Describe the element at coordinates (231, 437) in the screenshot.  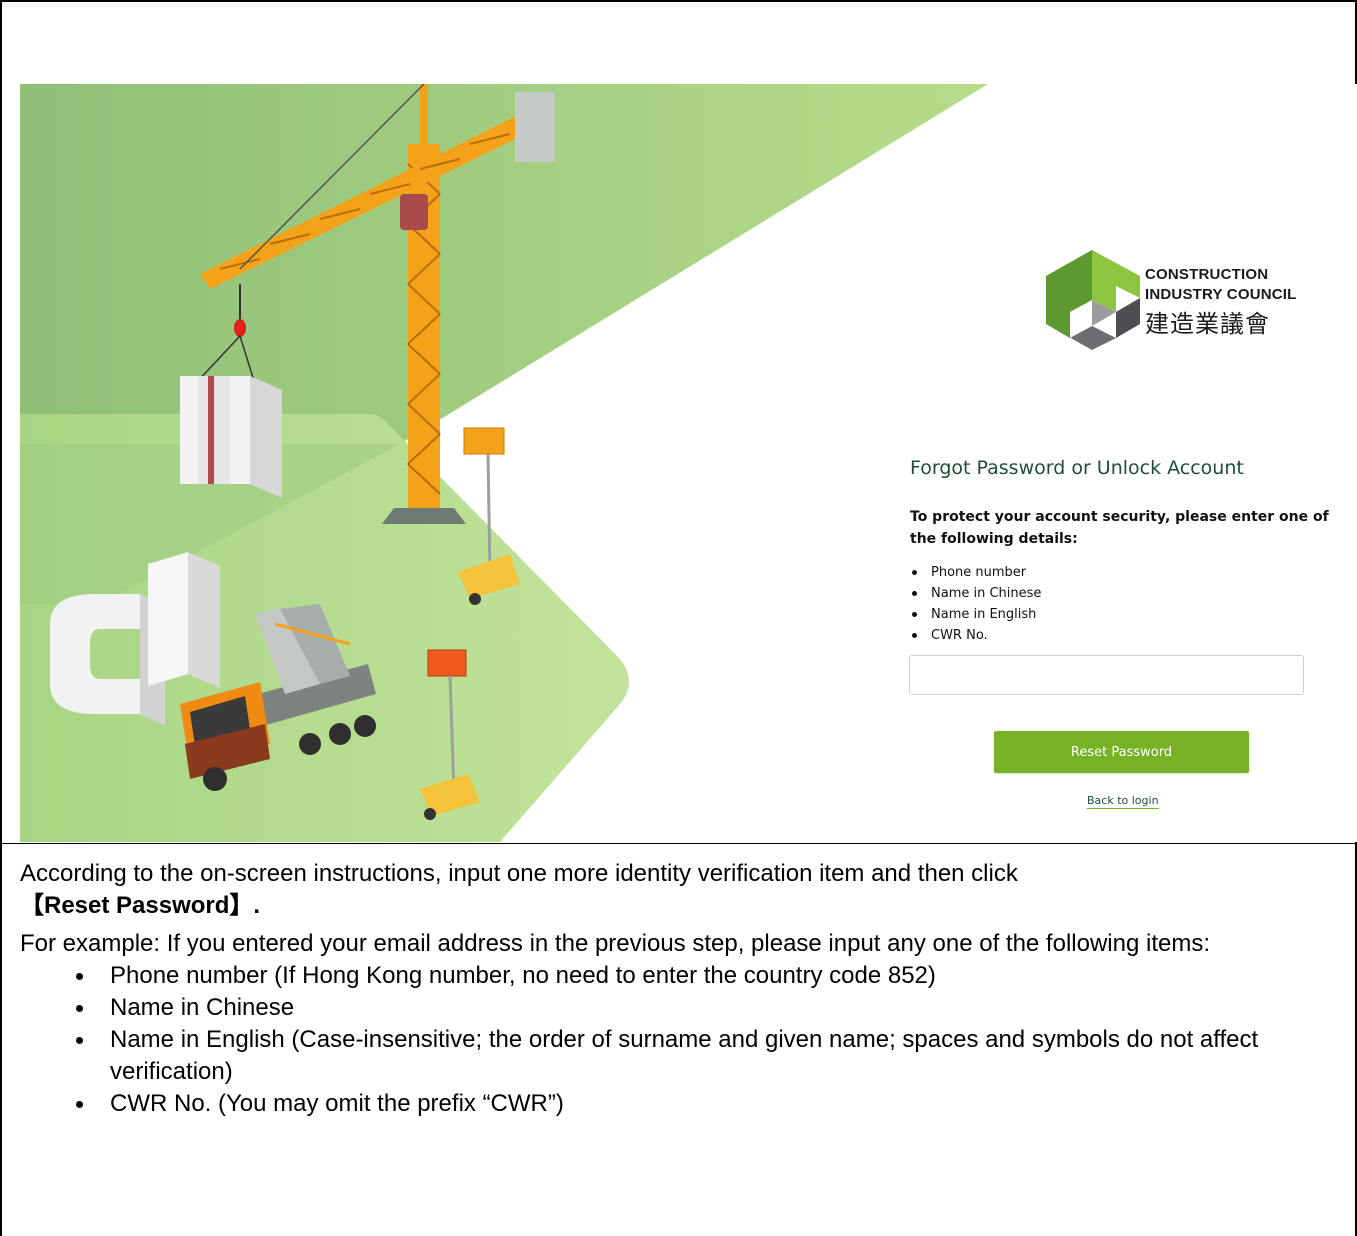
I see `hanging-block` at that location.